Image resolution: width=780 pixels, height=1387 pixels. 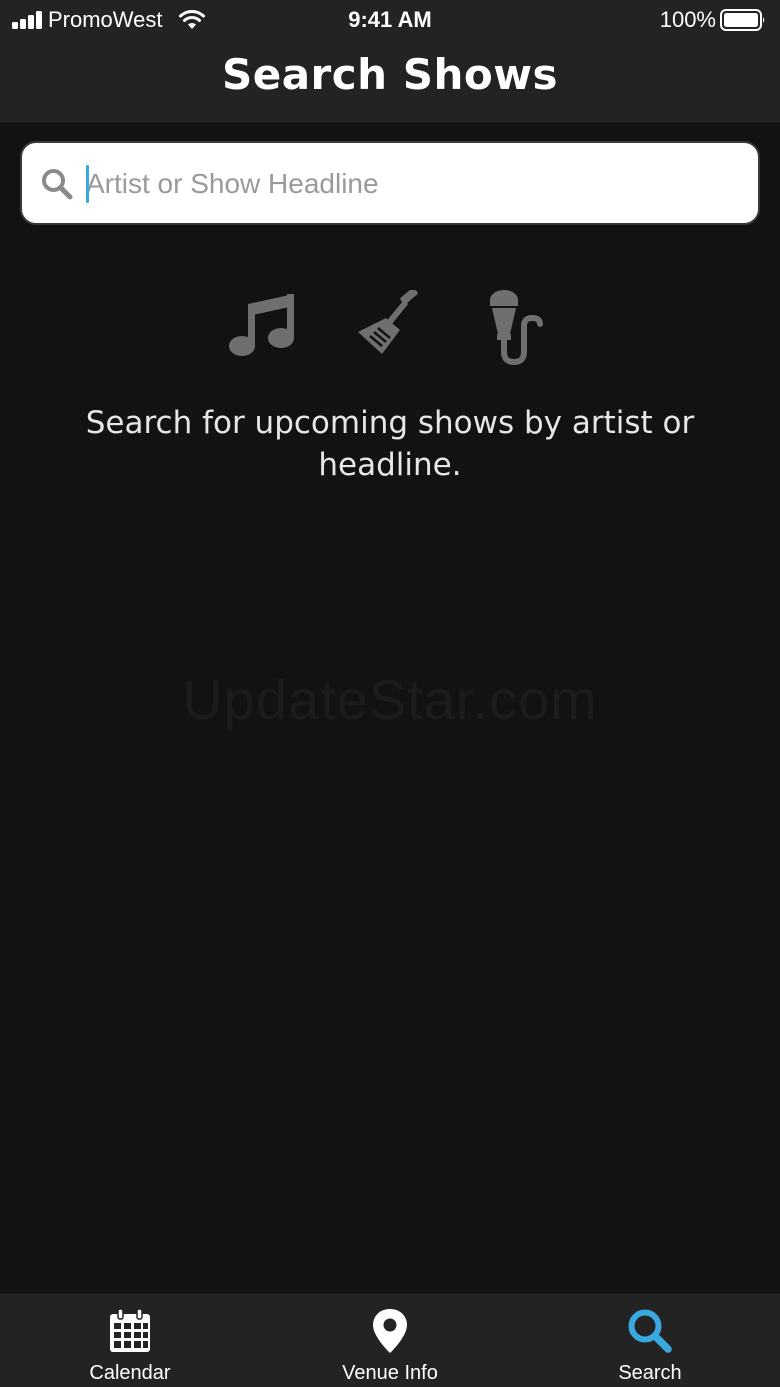 I want to click on header: PromoWest 9:41 AM 100% Search Shows, so click(x=390, y=61).